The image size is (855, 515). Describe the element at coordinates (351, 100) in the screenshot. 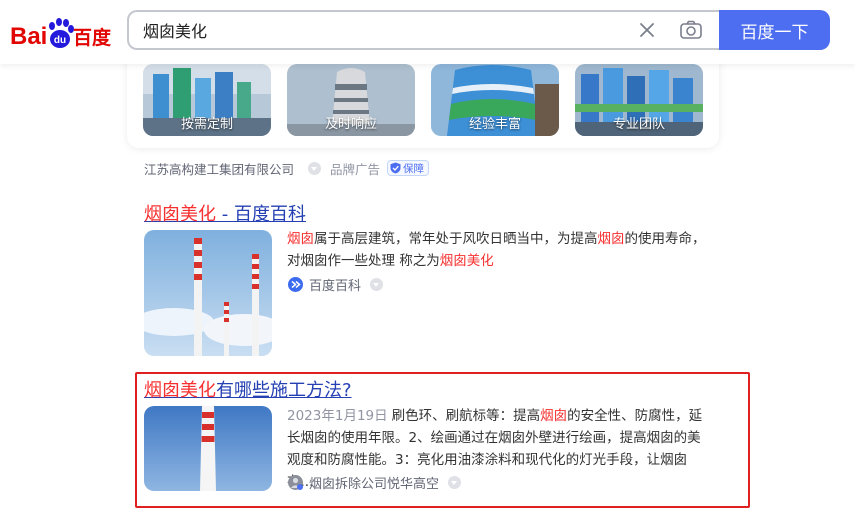

I see `ad-thumbnail-2: 及时响应` at that location.